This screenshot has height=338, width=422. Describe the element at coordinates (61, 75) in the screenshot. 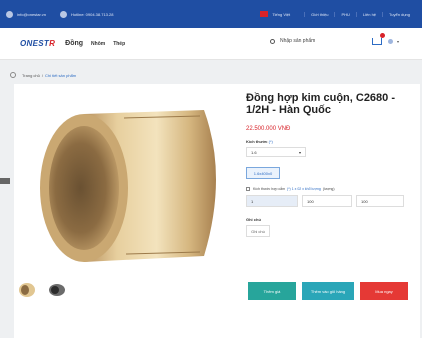

I see `breadcrumb-current: Chi tiết sản phẩm` at that location.